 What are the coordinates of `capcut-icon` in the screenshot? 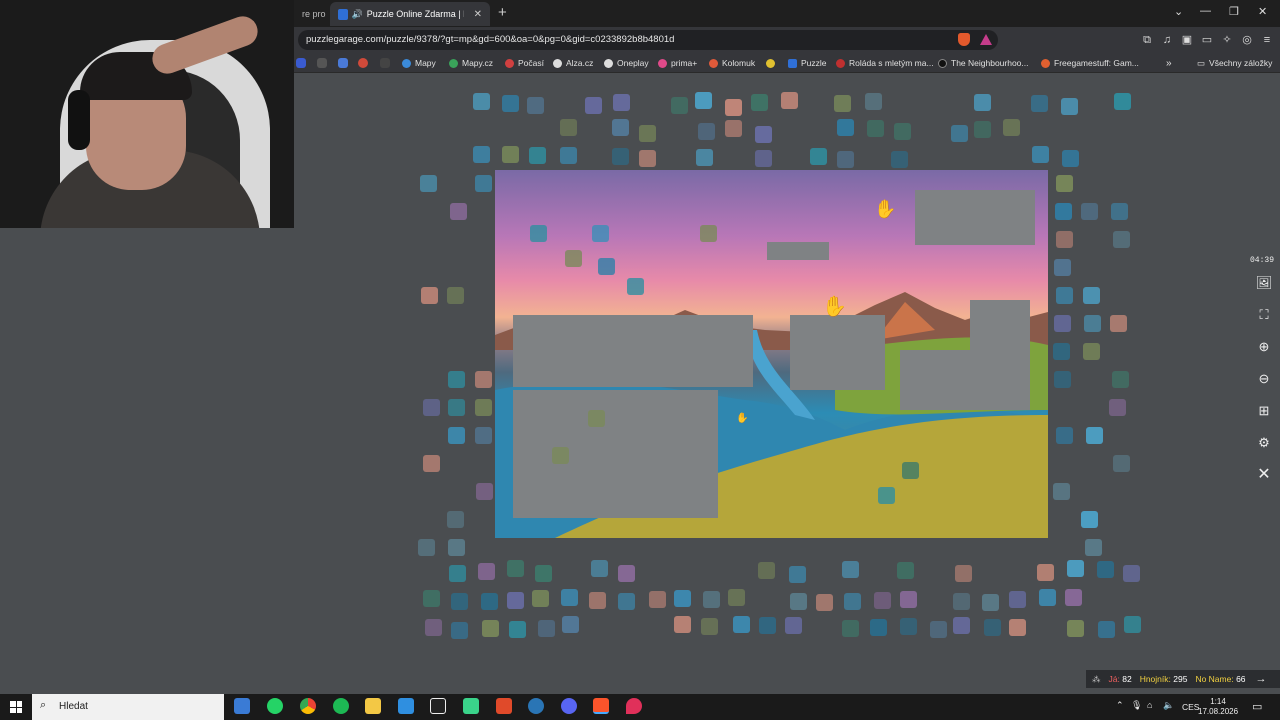 It's located at (438, 706).